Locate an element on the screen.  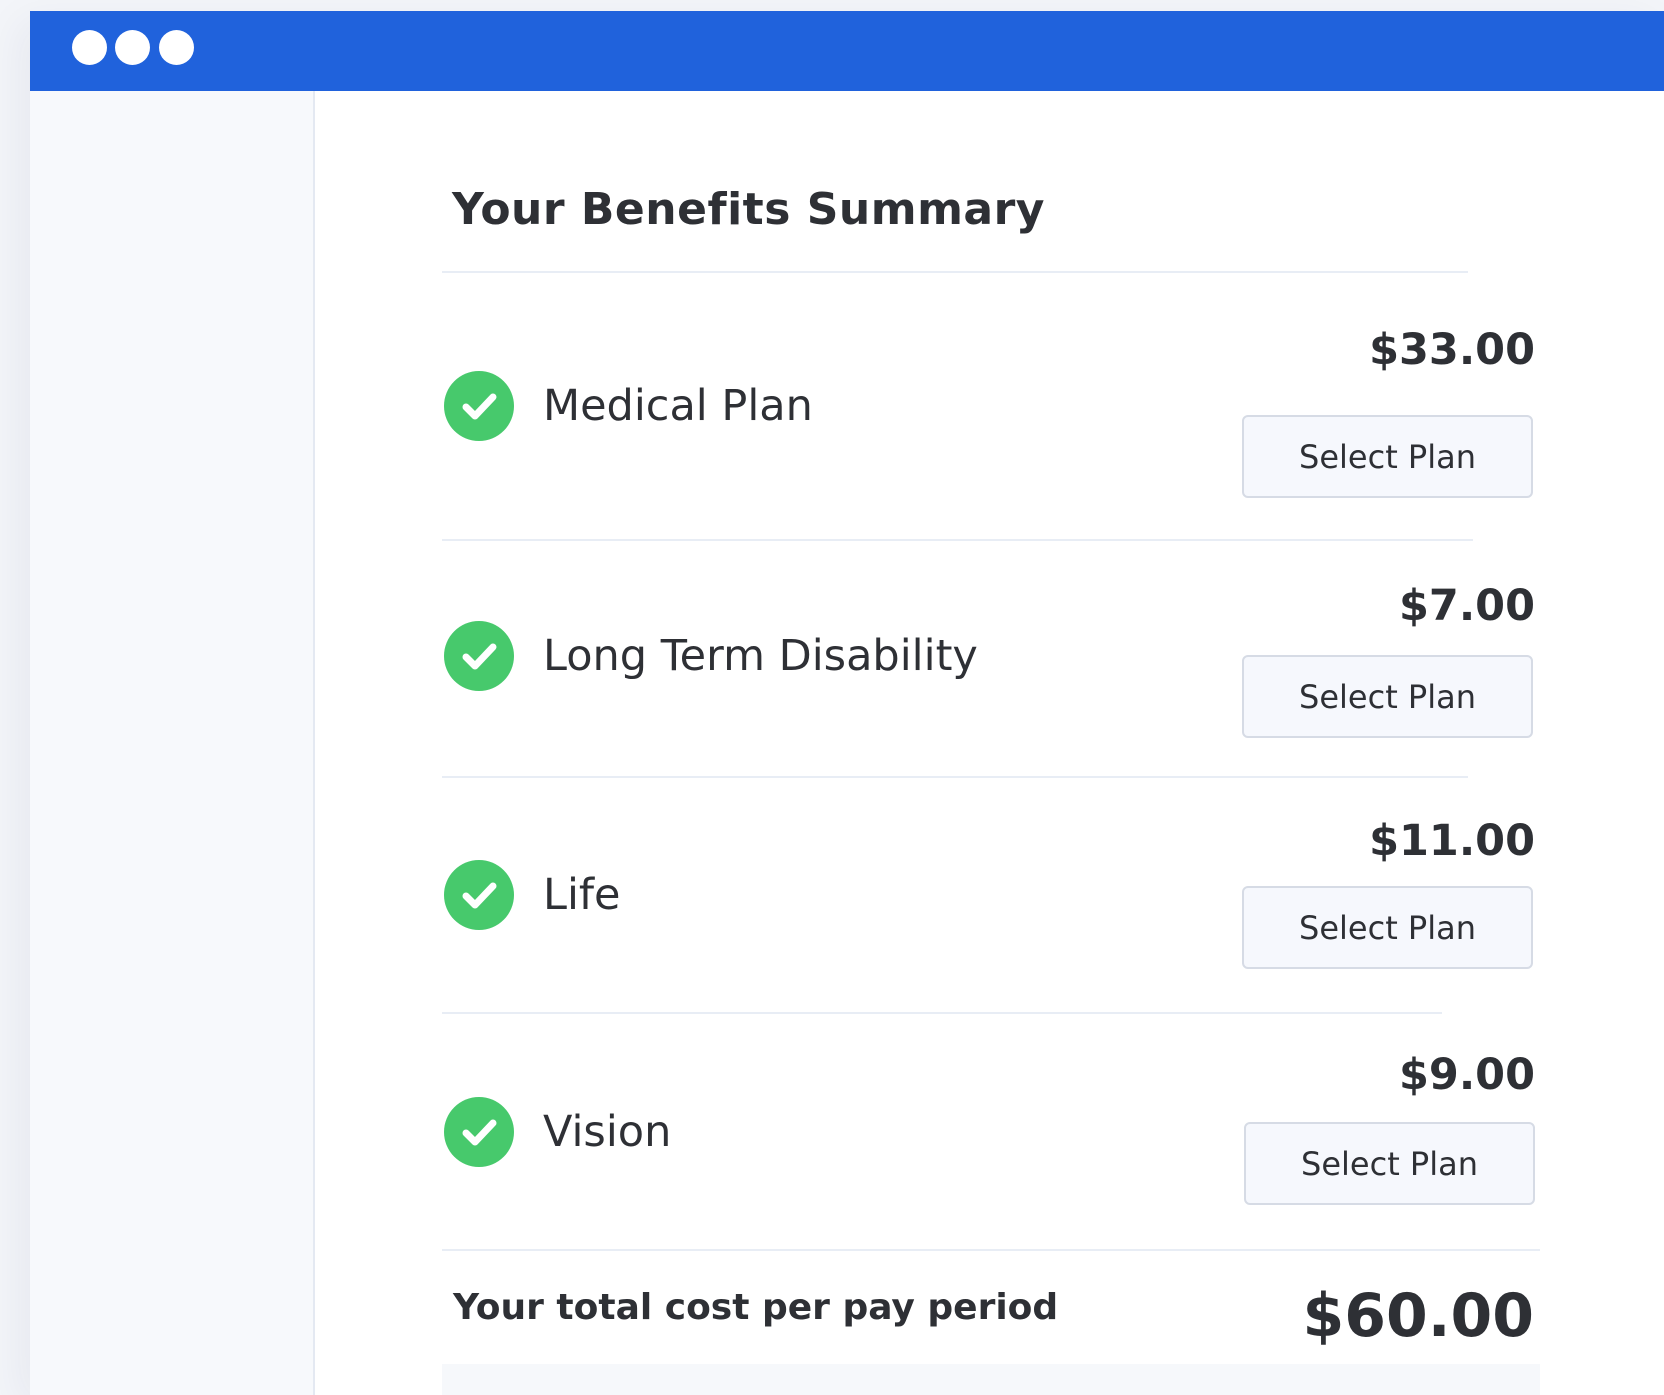
footer-strip is located at coordinates (991, 1379).